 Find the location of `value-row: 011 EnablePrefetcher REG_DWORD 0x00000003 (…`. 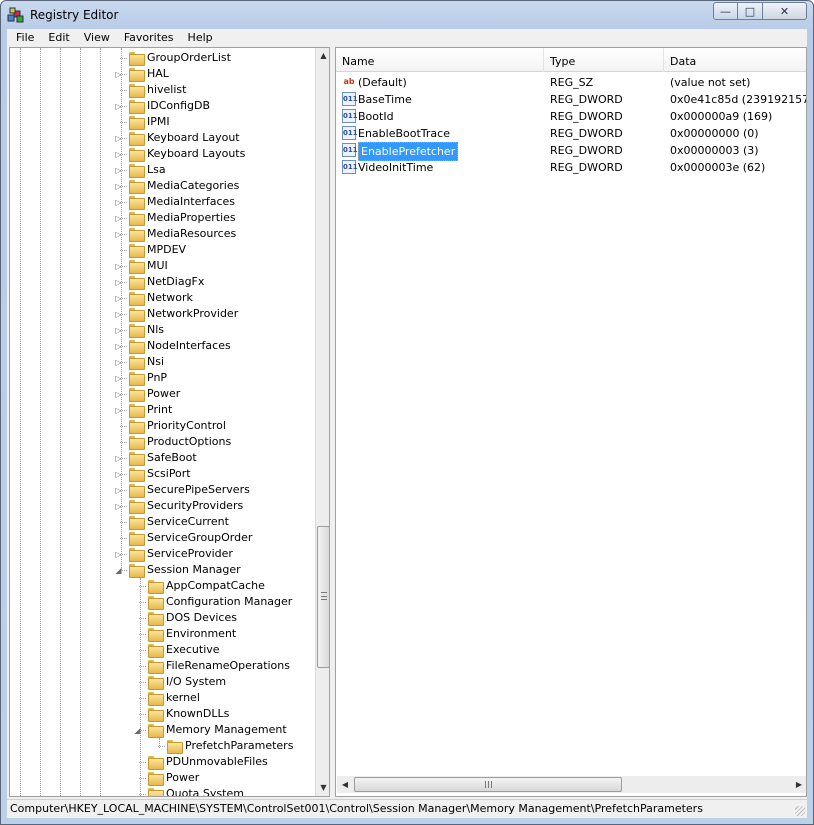

value-row: 011 EnablePrefetcher REG_DWORD 0x00000003 (… is located at coordinates (571, 151).